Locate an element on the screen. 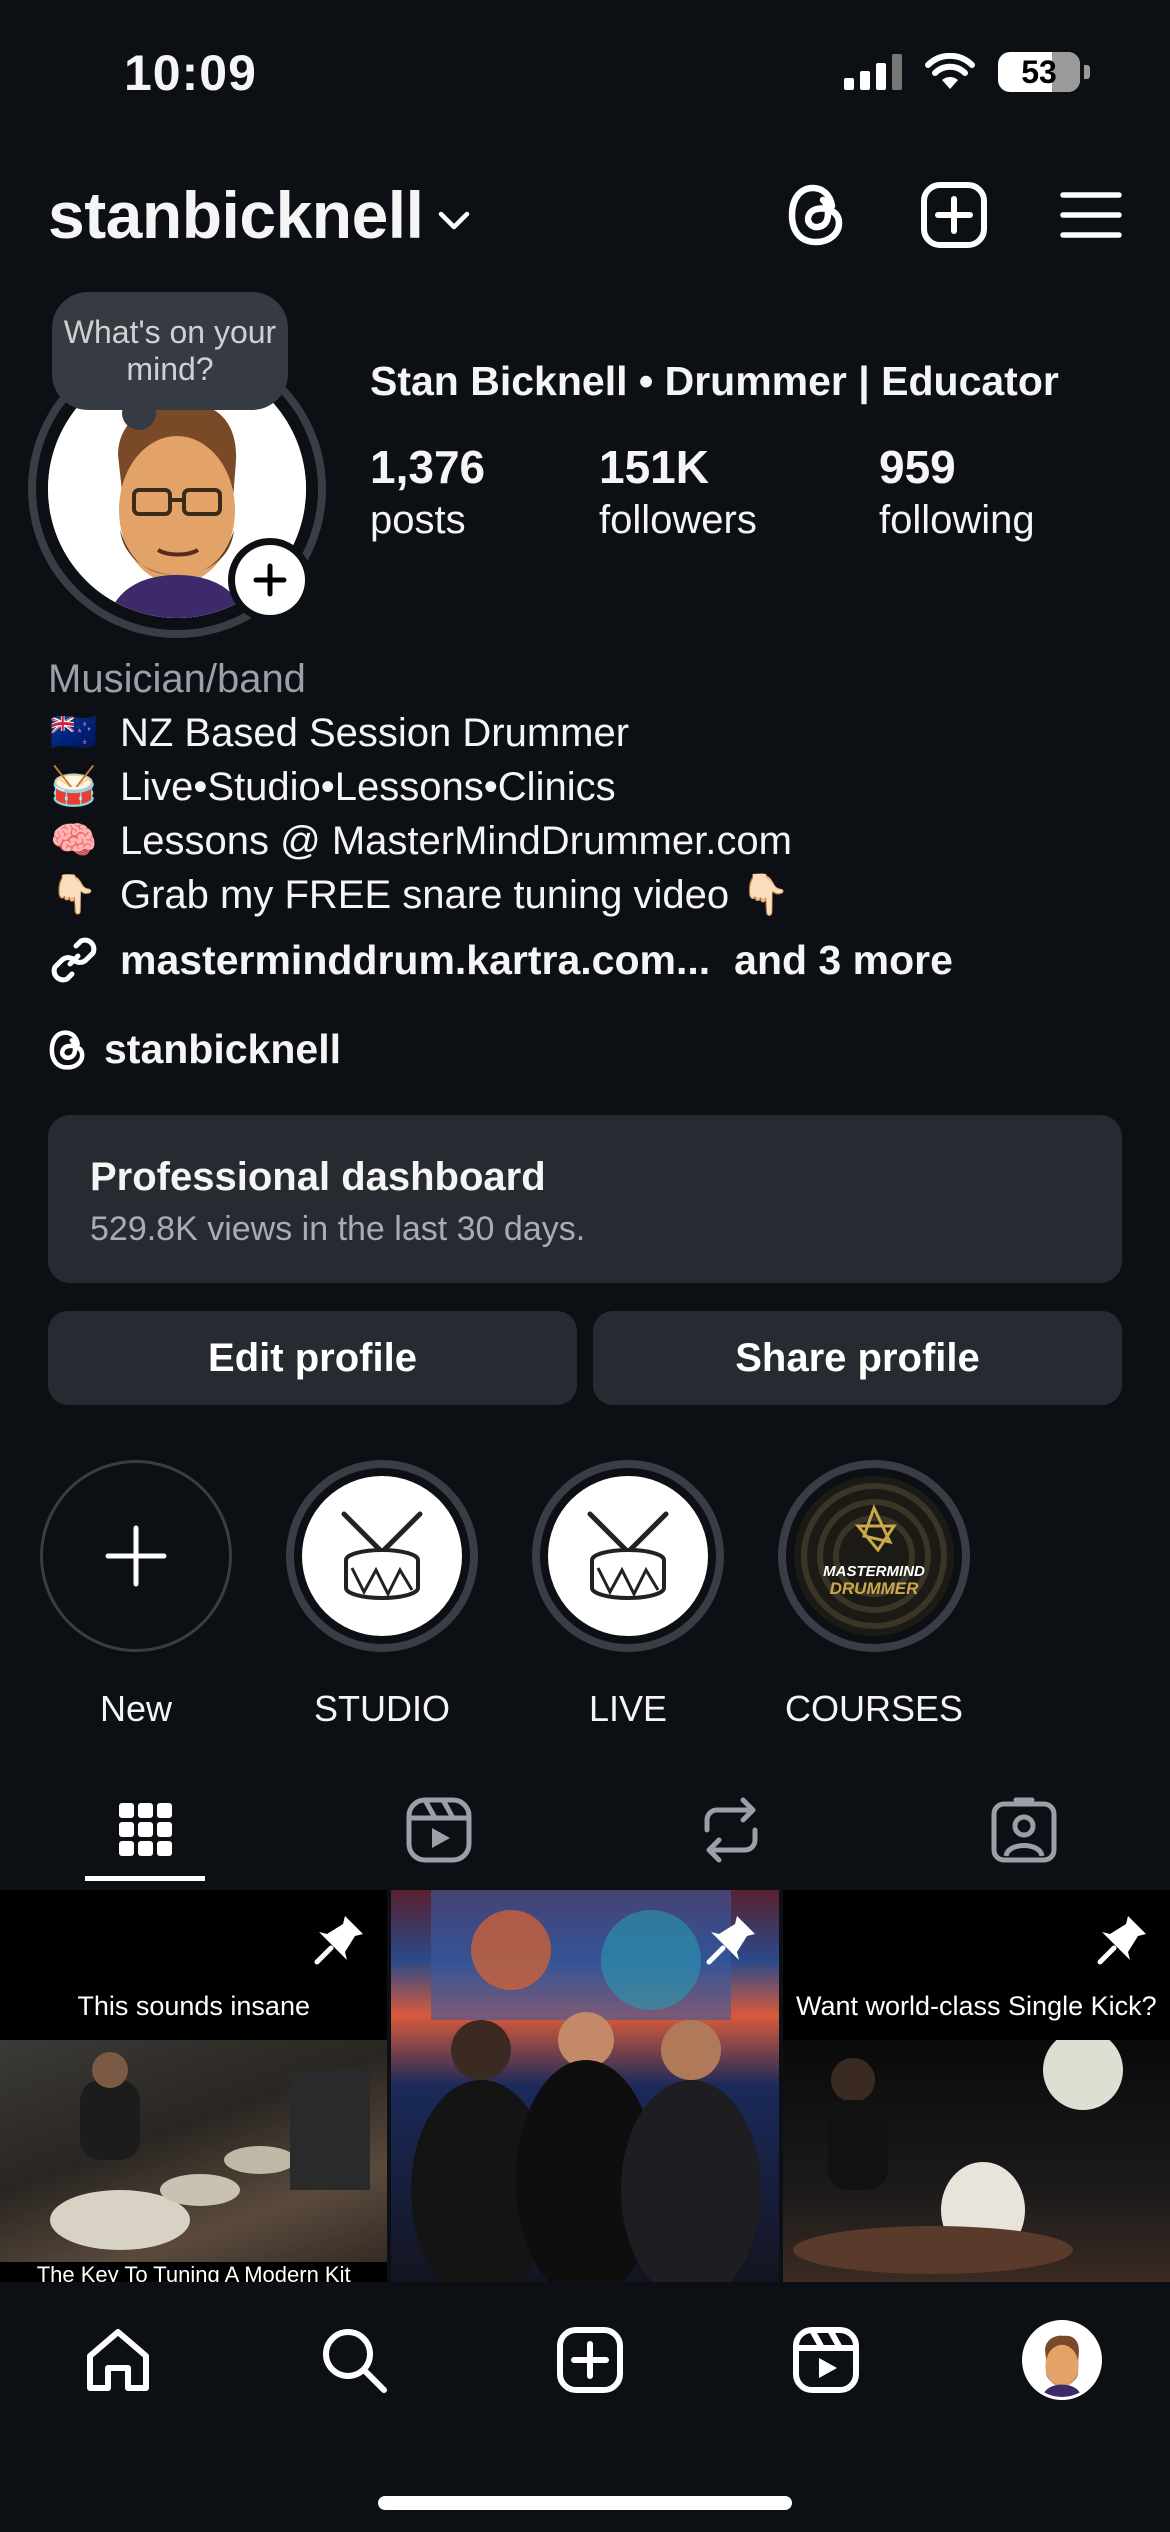 The width and height of the screenshot is (1170, 2532). nz-flag-icon: 🇳🇿 is located at coordinates (74, 733).